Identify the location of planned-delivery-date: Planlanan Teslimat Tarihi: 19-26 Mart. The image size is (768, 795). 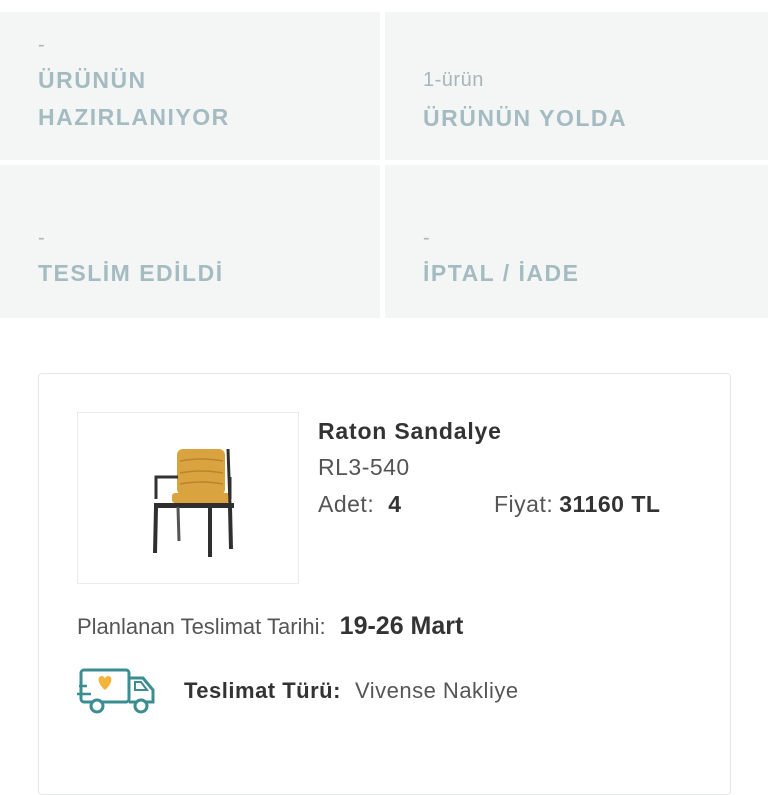
(270, 626).